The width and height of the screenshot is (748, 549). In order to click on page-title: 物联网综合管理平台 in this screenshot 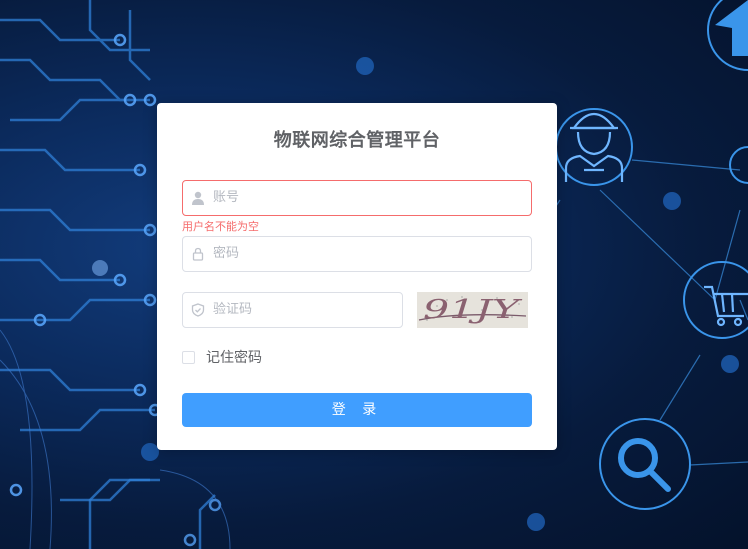, I will do `click(357, 140)`.